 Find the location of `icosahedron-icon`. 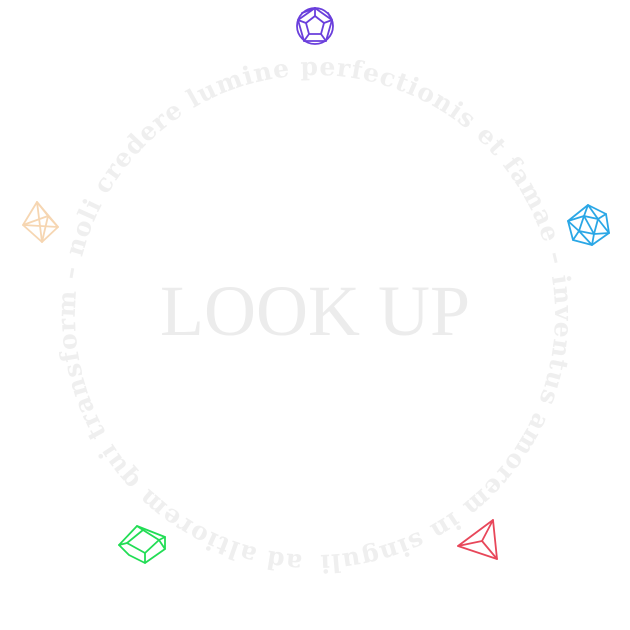

icosahedron-icon is located at coordinates (588, 225).